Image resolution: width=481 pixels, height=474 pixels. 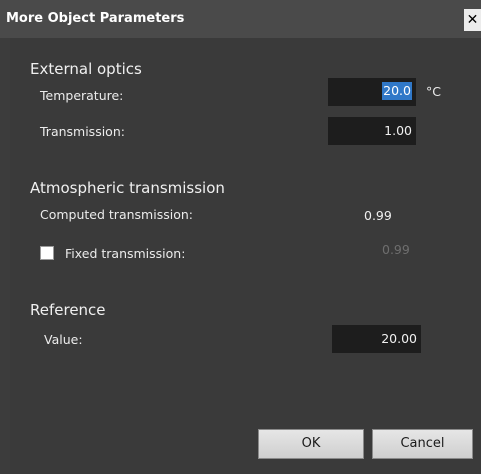 I want to click on fixed-transmission-label: Fixed transmission:, so click(x=125, y=253).